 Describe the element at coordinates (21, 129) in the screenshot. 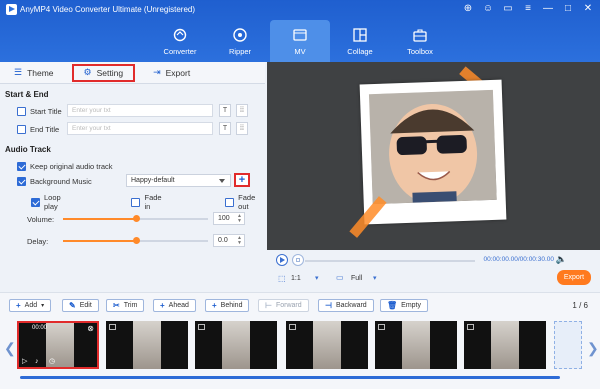

I see `end-title-checkbox` at that location.